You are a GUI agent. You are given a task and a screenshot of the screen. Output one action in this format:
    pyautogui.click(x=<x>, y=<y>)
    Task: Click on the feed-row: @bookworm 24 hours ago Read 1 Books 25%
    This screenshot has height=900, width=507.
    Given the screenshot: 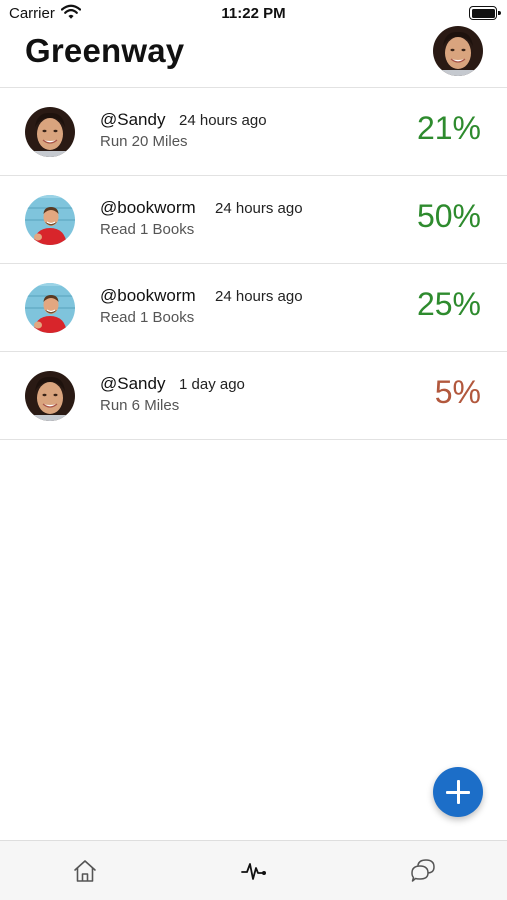 What is the action you would take?
    pyautogui.click(x=253, y=308)
    